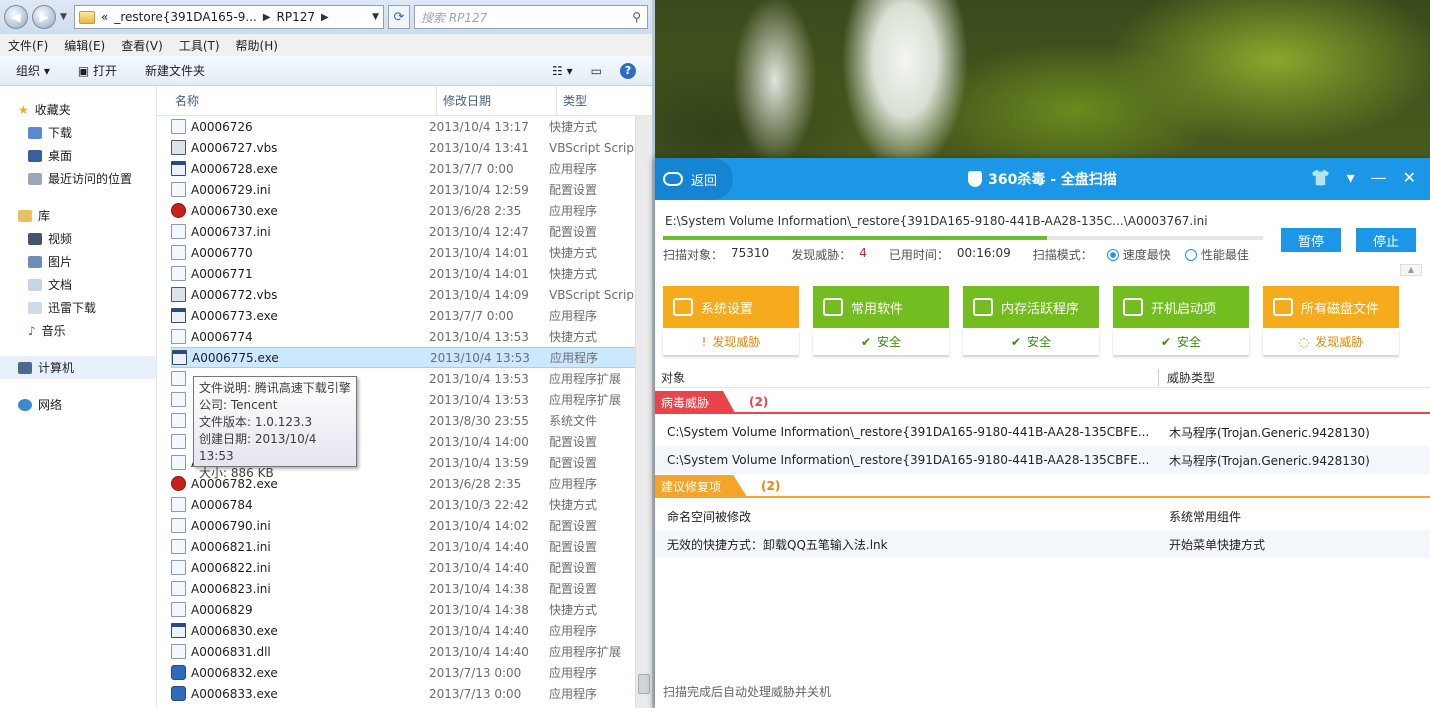 Image resolution: width=1430 pixels, height=708 pixels. I want to click on file-type: 配置设置, so click(573, 463).